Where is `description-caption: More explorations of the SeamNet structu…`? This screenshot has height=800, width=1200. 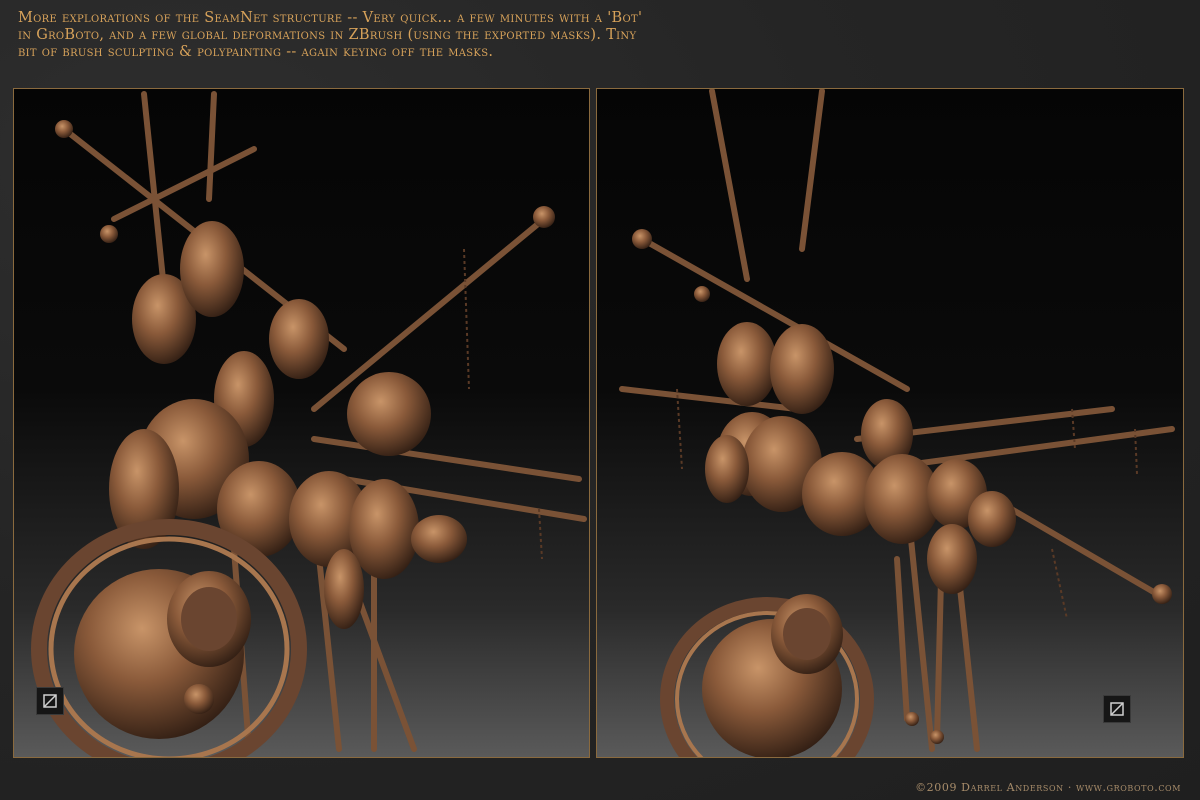 description-caption: More explorations of the SeamNet structu… is located at coordinates (330, 35).